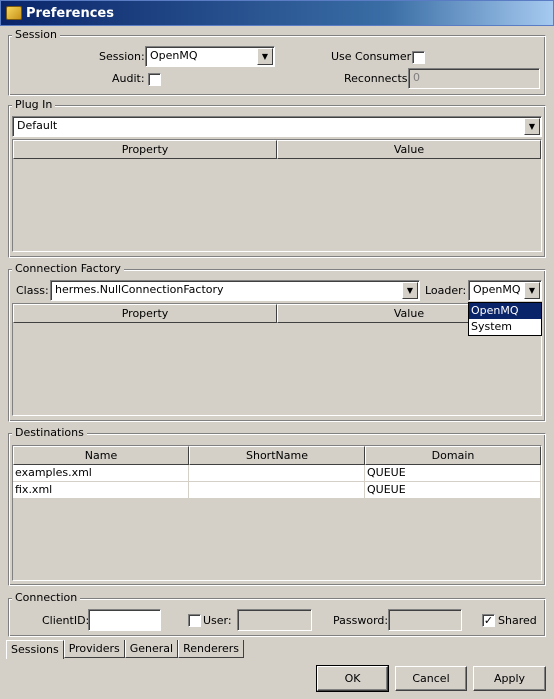 The height and width of the screenshot is (699, 554). Describe the element at coordinates (446, 290) in the screenshot. I see `loader-label: Loader:` at that location.